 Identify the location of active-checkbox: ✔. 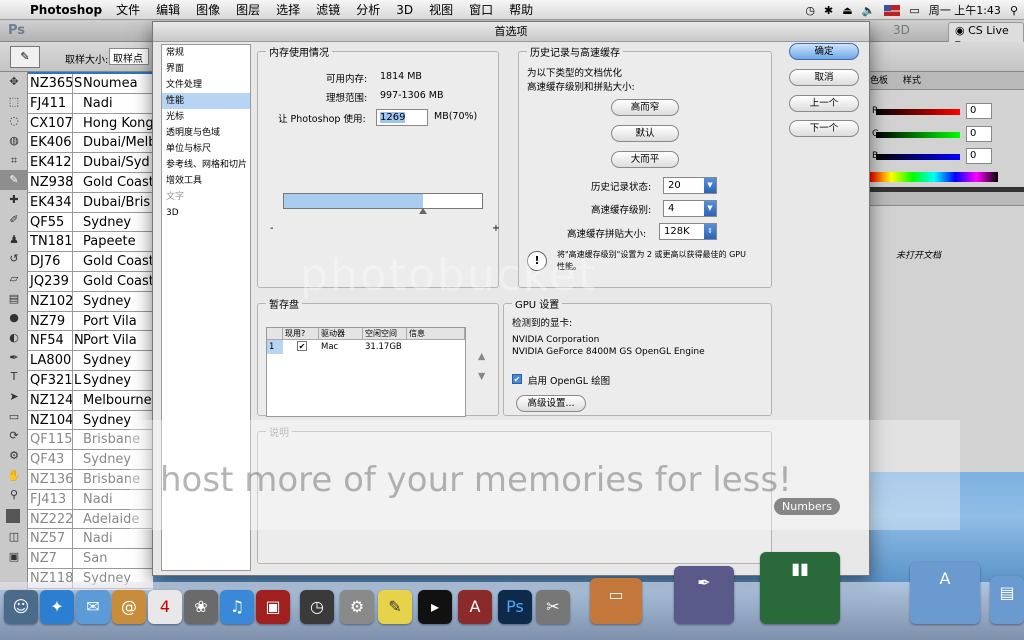
(302, 346).